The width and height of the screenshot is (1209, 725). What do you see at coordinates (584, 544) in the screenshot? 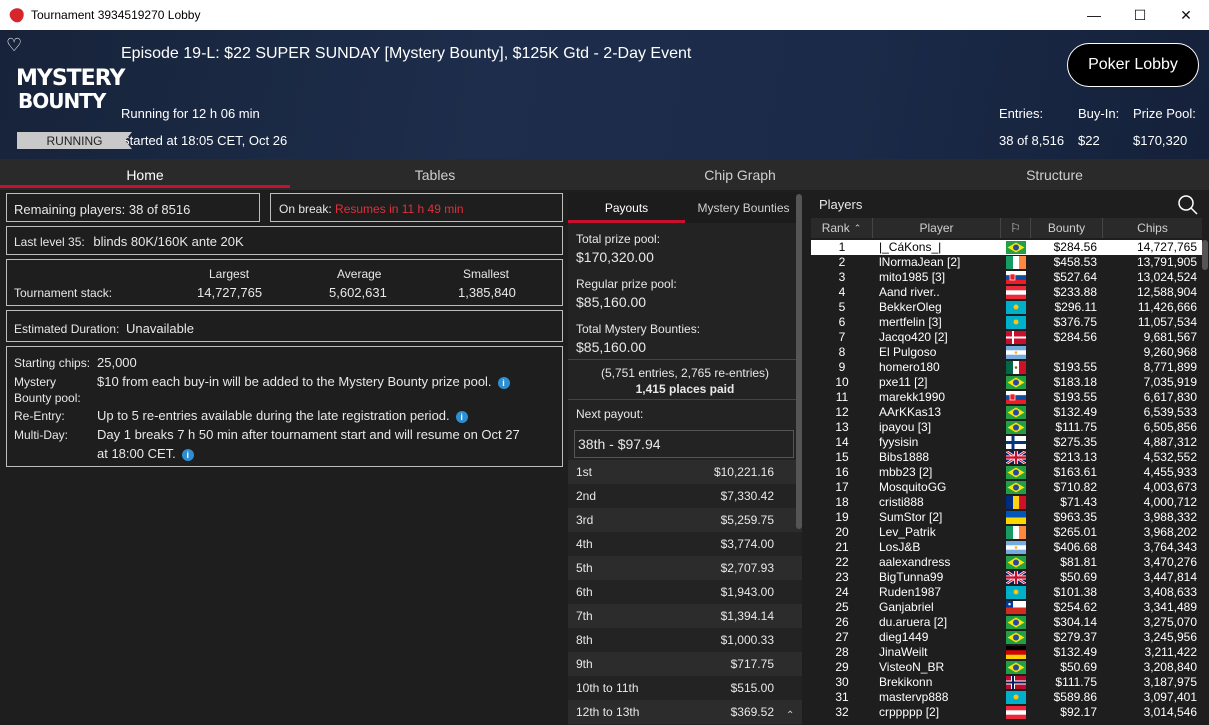
I see `payout-place: 4th` at bounding box center [584, 544].